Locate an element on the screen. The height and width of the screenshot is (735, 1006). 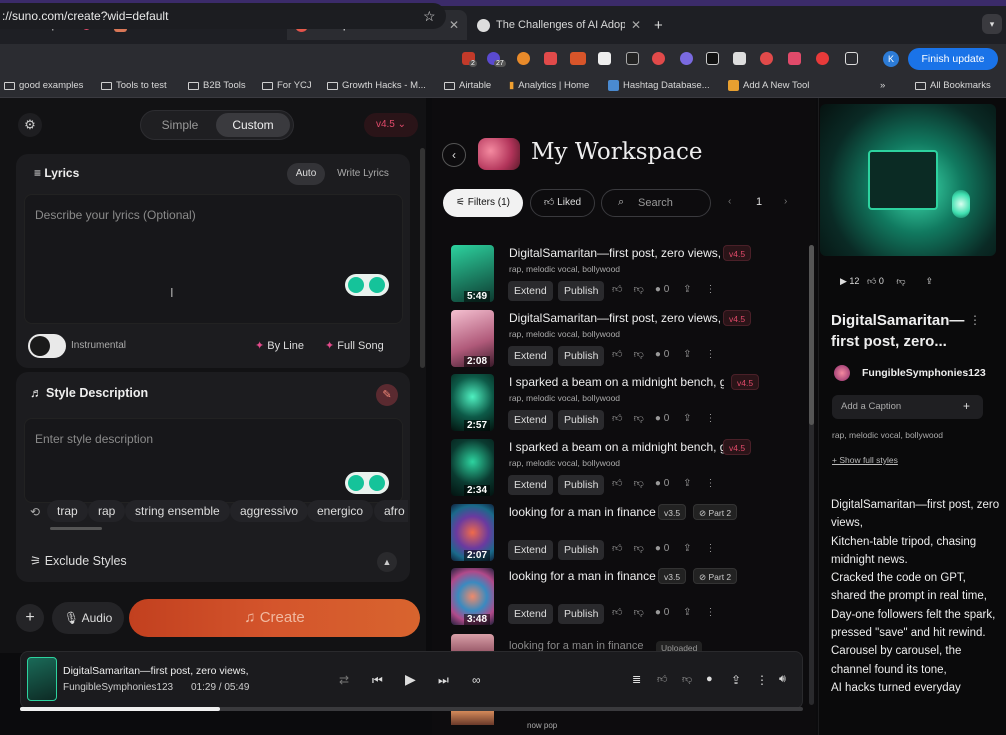
bookmark-folder: Airtable is located at coordinates (467, 85).